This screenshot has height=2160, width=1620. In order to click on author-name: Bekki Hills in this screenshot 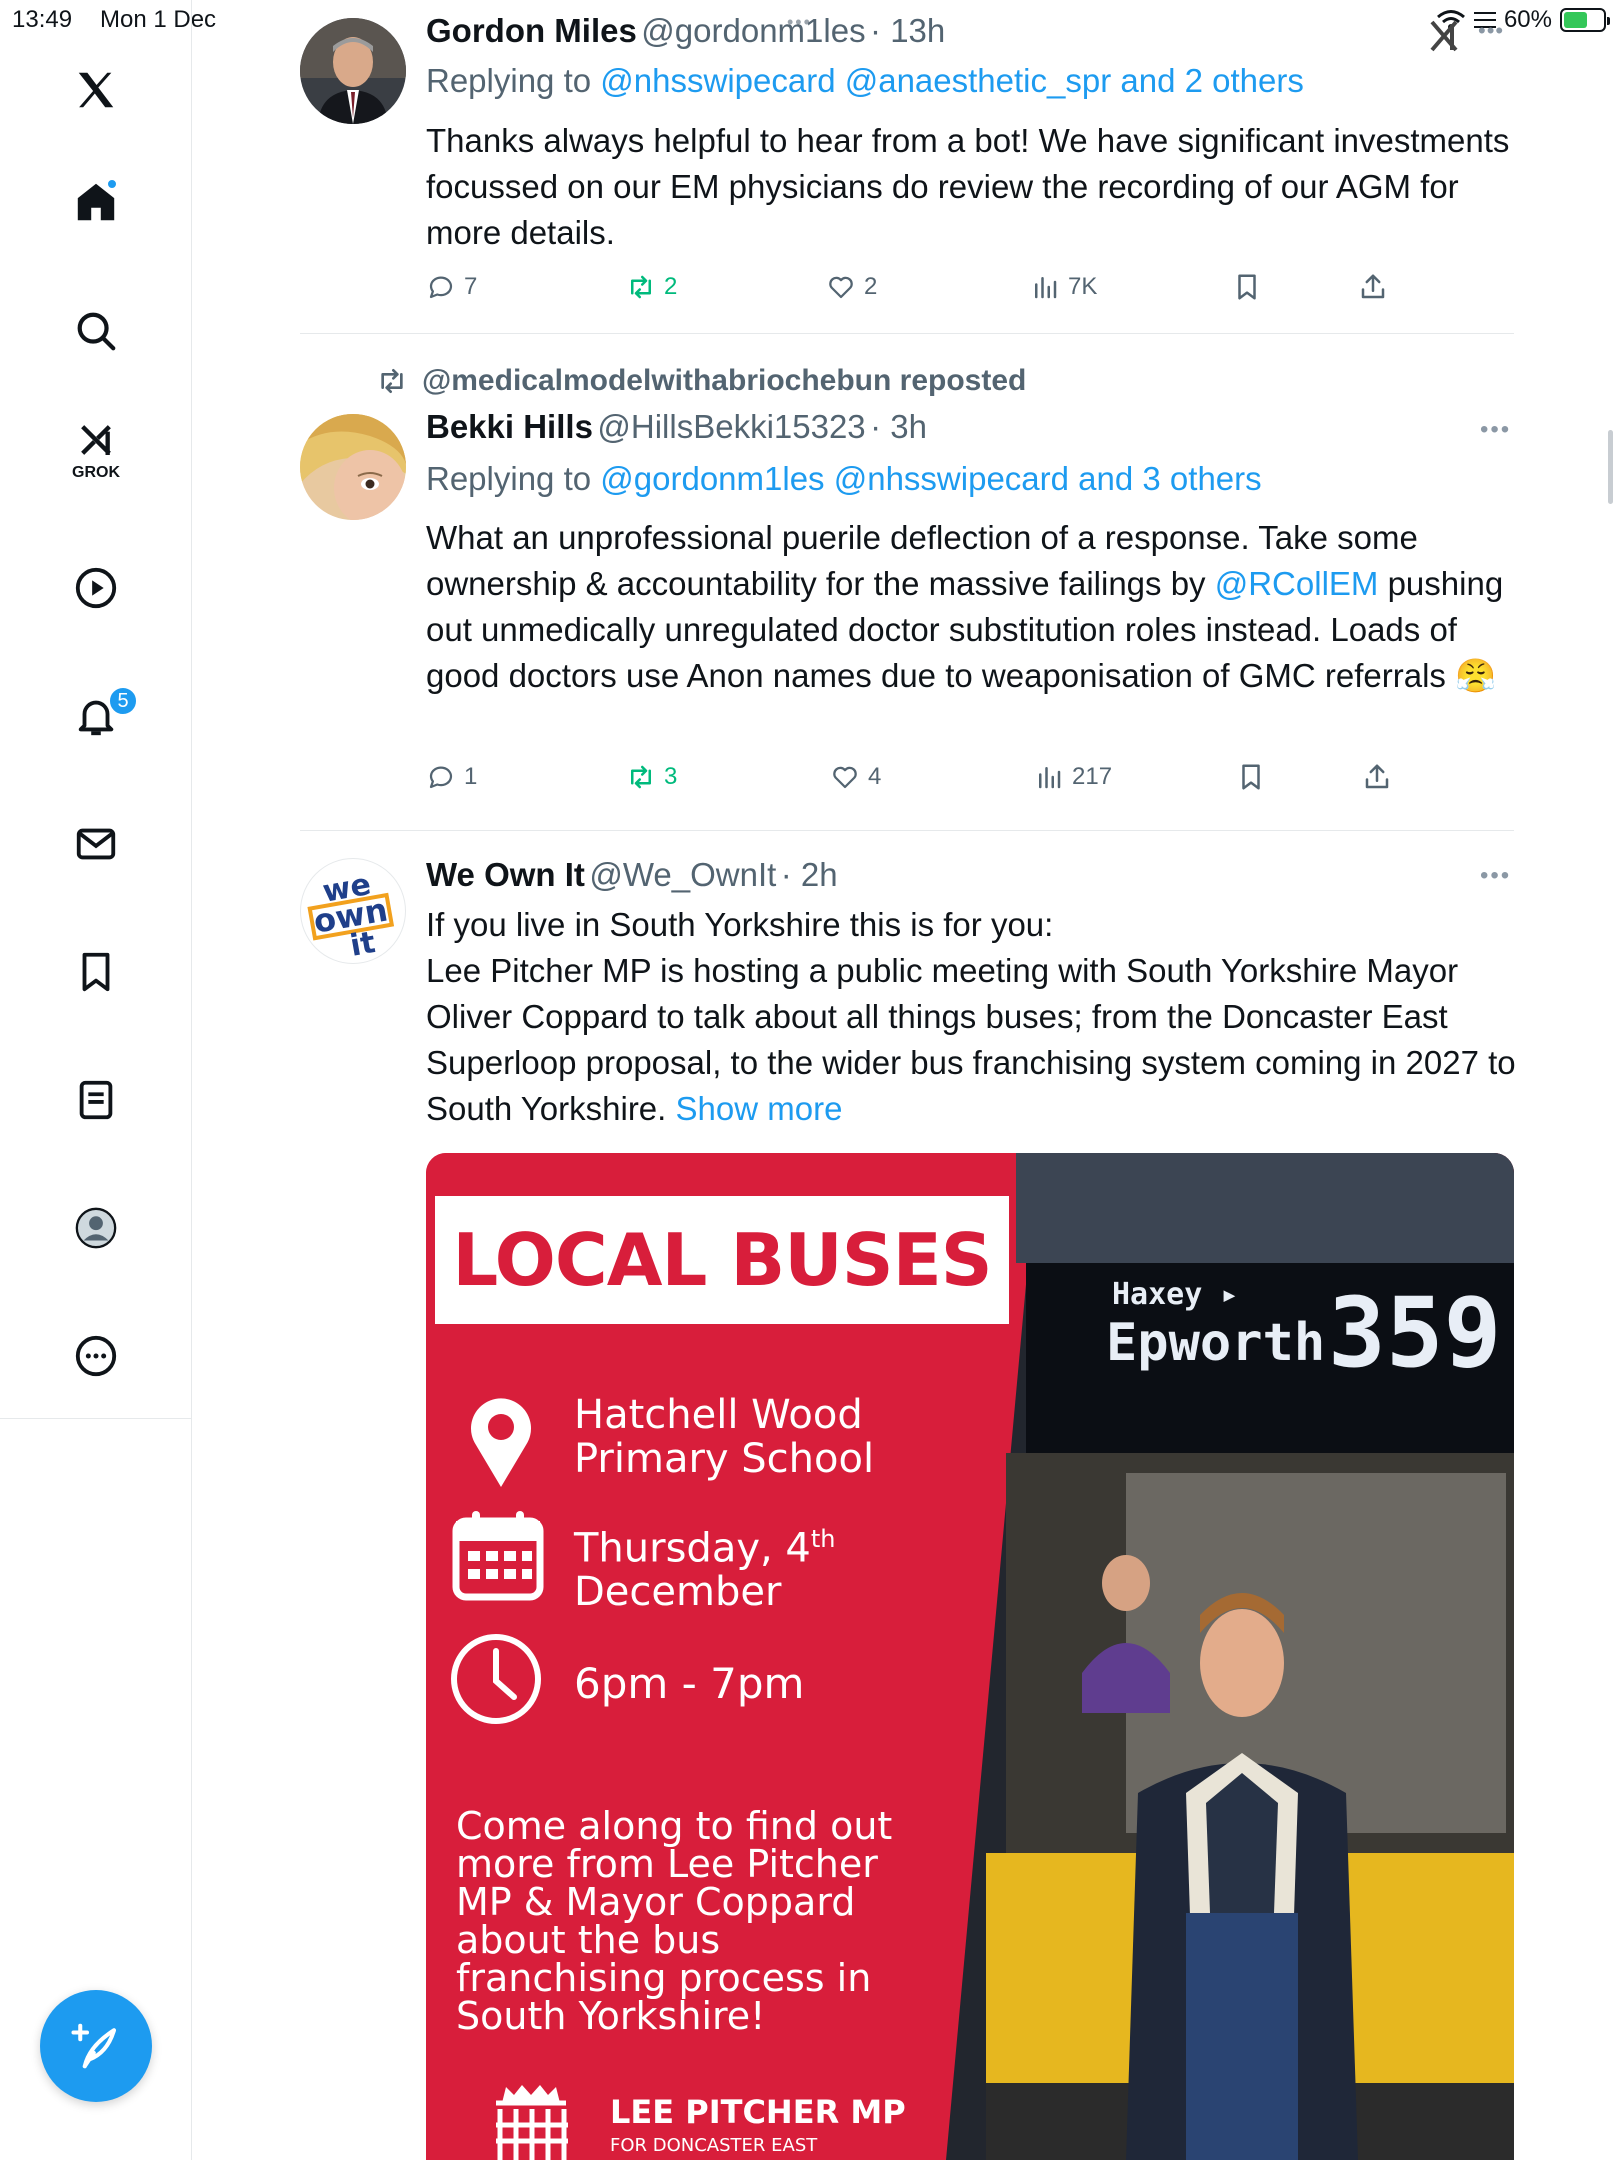, I will do `click(509, 426)`.